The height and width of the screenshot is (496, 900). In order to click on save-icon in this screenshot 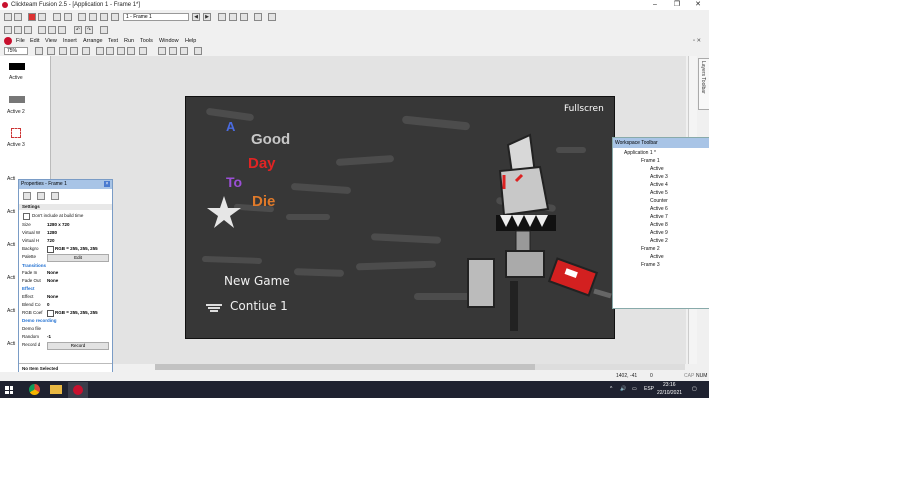, I will do `click(28, 30)`.